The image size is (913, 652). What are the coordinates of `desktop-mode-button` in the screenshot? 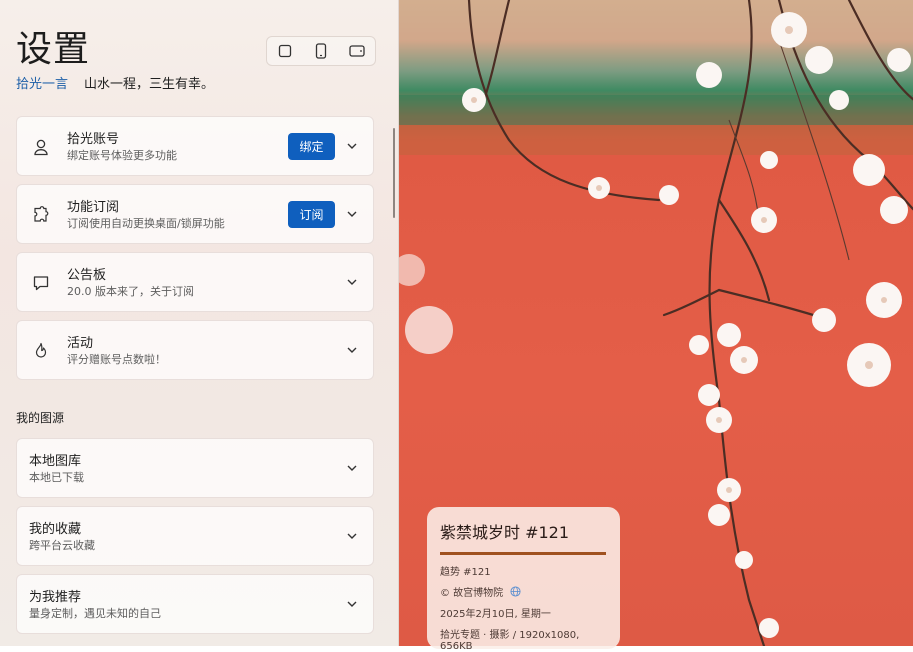 It's located at (285, 51).